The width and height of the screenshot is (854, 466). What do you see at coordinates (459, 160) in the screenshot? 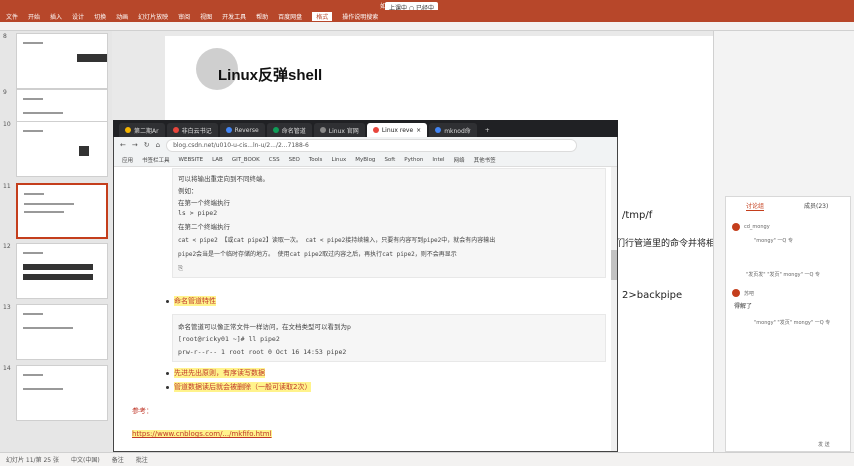
I see `bookmark: 网络` at bounding box center [459, 160].